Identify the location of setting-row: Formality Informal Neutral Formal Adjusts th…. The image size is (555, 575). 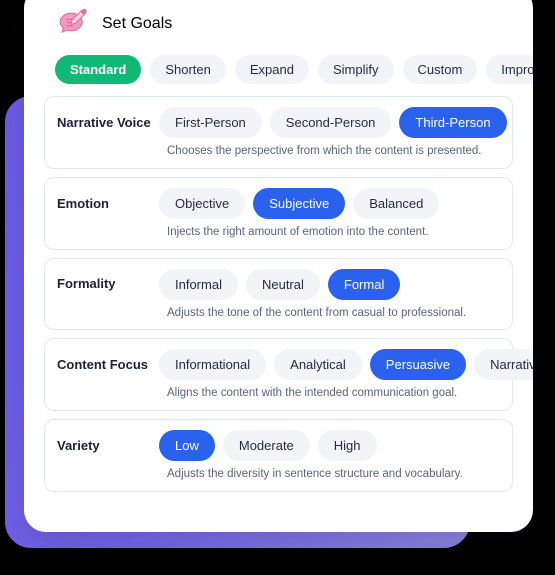
(278, 294).